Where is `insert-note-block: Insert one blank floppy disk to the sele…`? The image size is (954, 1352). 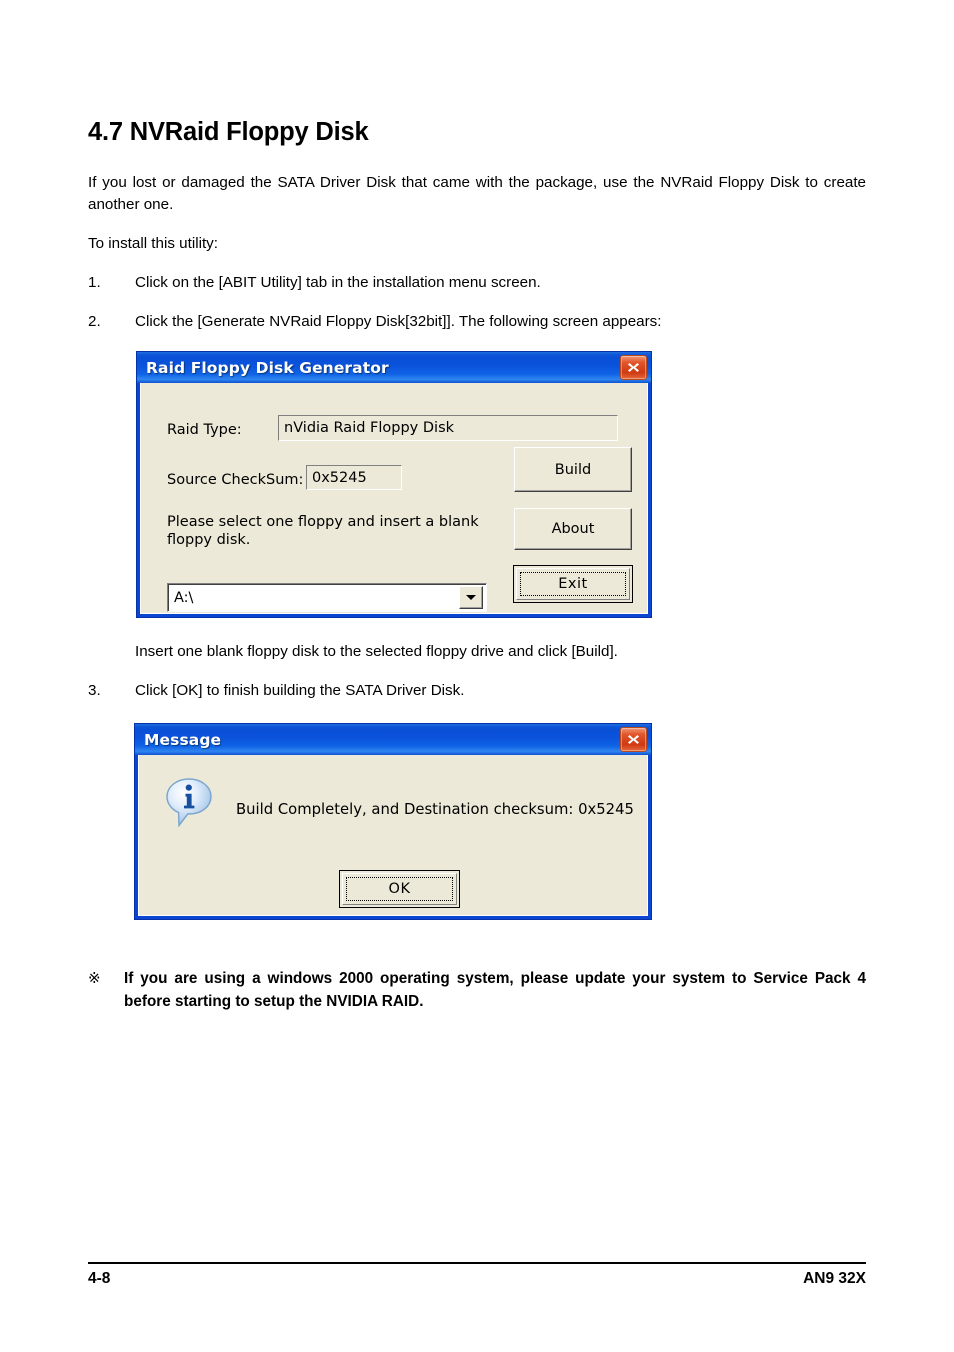
insert-note-block: Insert one blank floppy disk to the sele… is located at coordinates (477, 680).